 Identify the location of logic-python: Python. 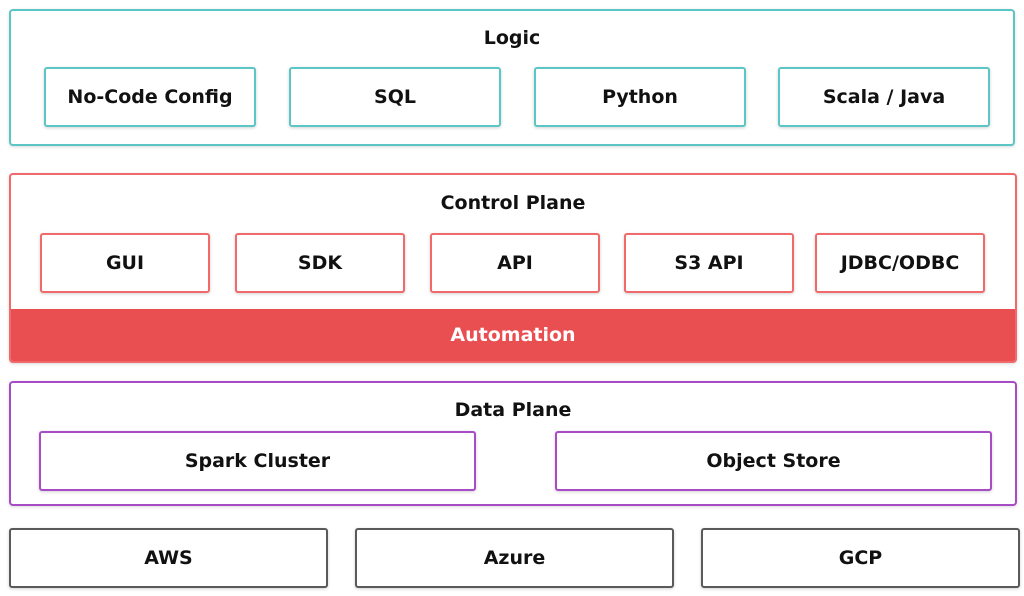
(640, 97).